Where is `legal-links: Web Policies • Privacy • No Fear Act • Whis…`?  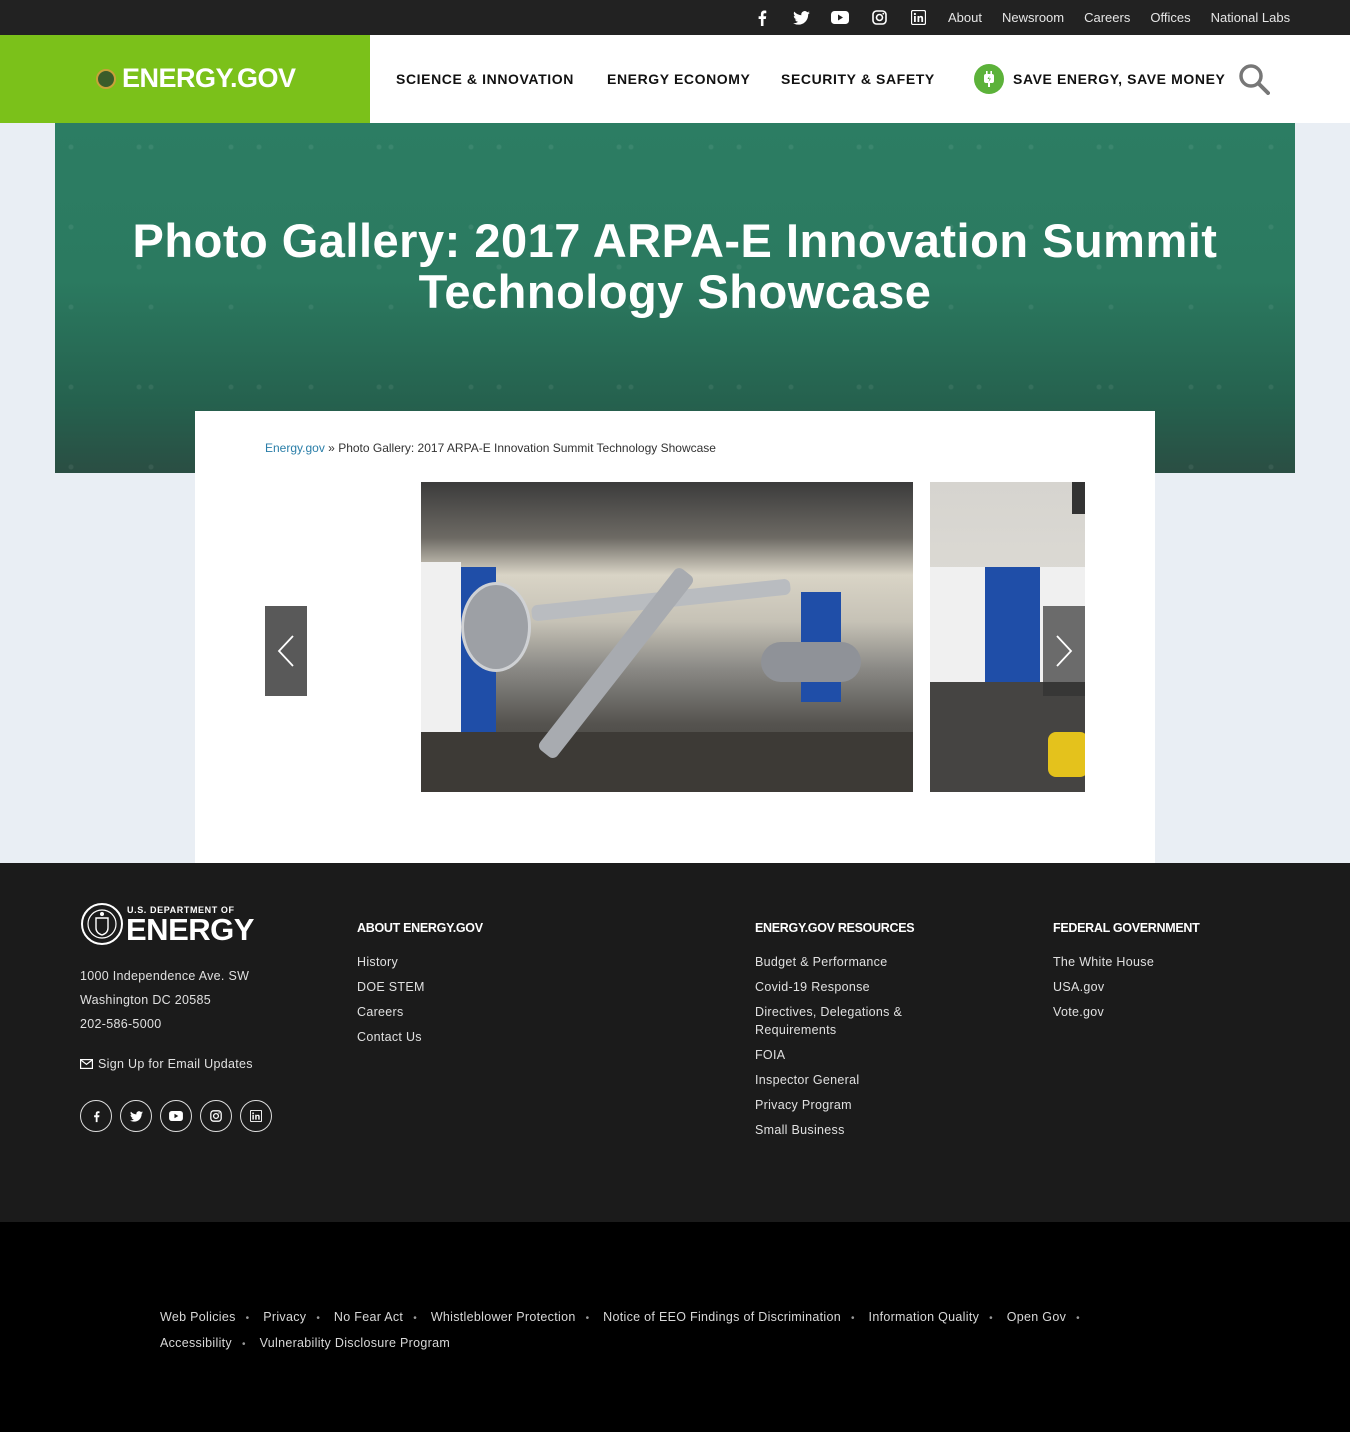 legal-links: Web Policies • Privacy • No Fear Act • Whis… is located at coordinates (640, 1331).